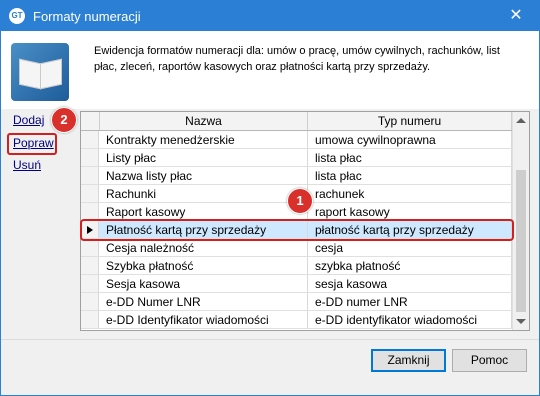  What do you see at coordinates (516, 16) in the screenshot?
I see `close-icon: ✕` at bounding box center [516, 16].